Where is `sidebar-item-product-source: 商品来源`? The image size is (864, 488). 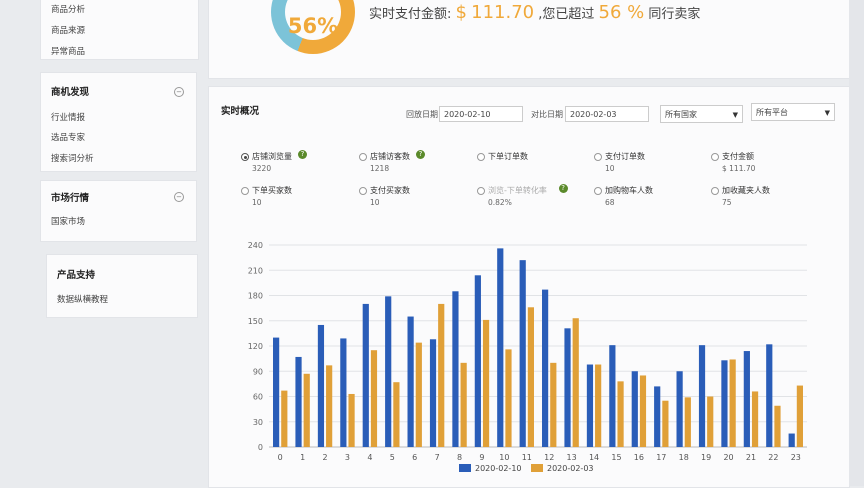
sidebar-item-product-source: 商品来源 is located at coordinates (68, 30).